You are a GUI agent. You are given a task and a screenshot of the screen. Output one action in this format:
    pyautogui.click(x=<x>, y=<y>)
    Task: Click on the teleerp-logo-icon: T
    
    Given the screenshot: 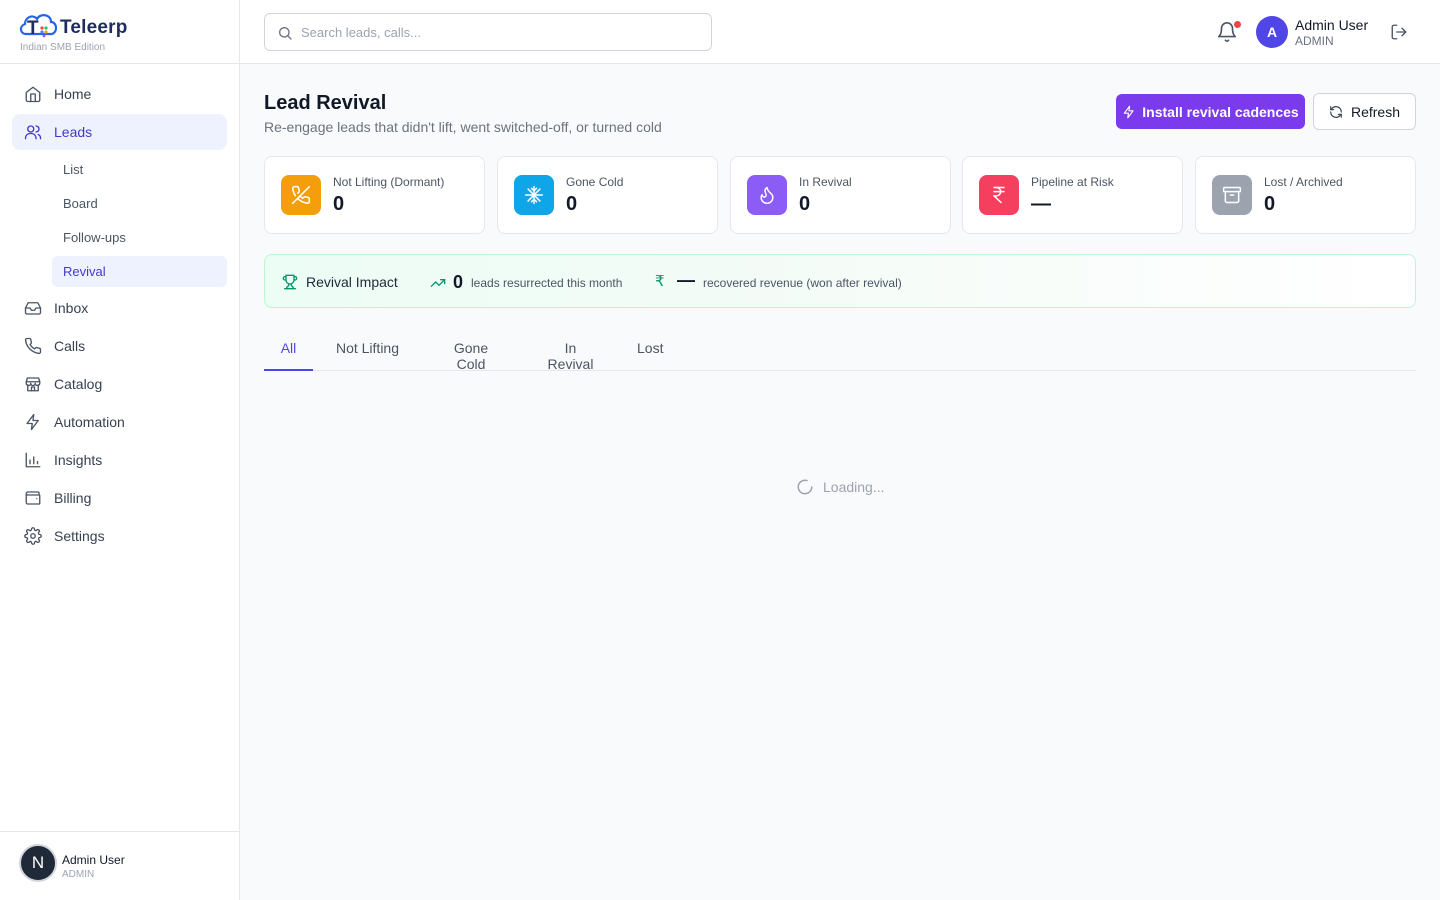 What is the action you would take?
    pyautogui.click(x=38, y=26)
    